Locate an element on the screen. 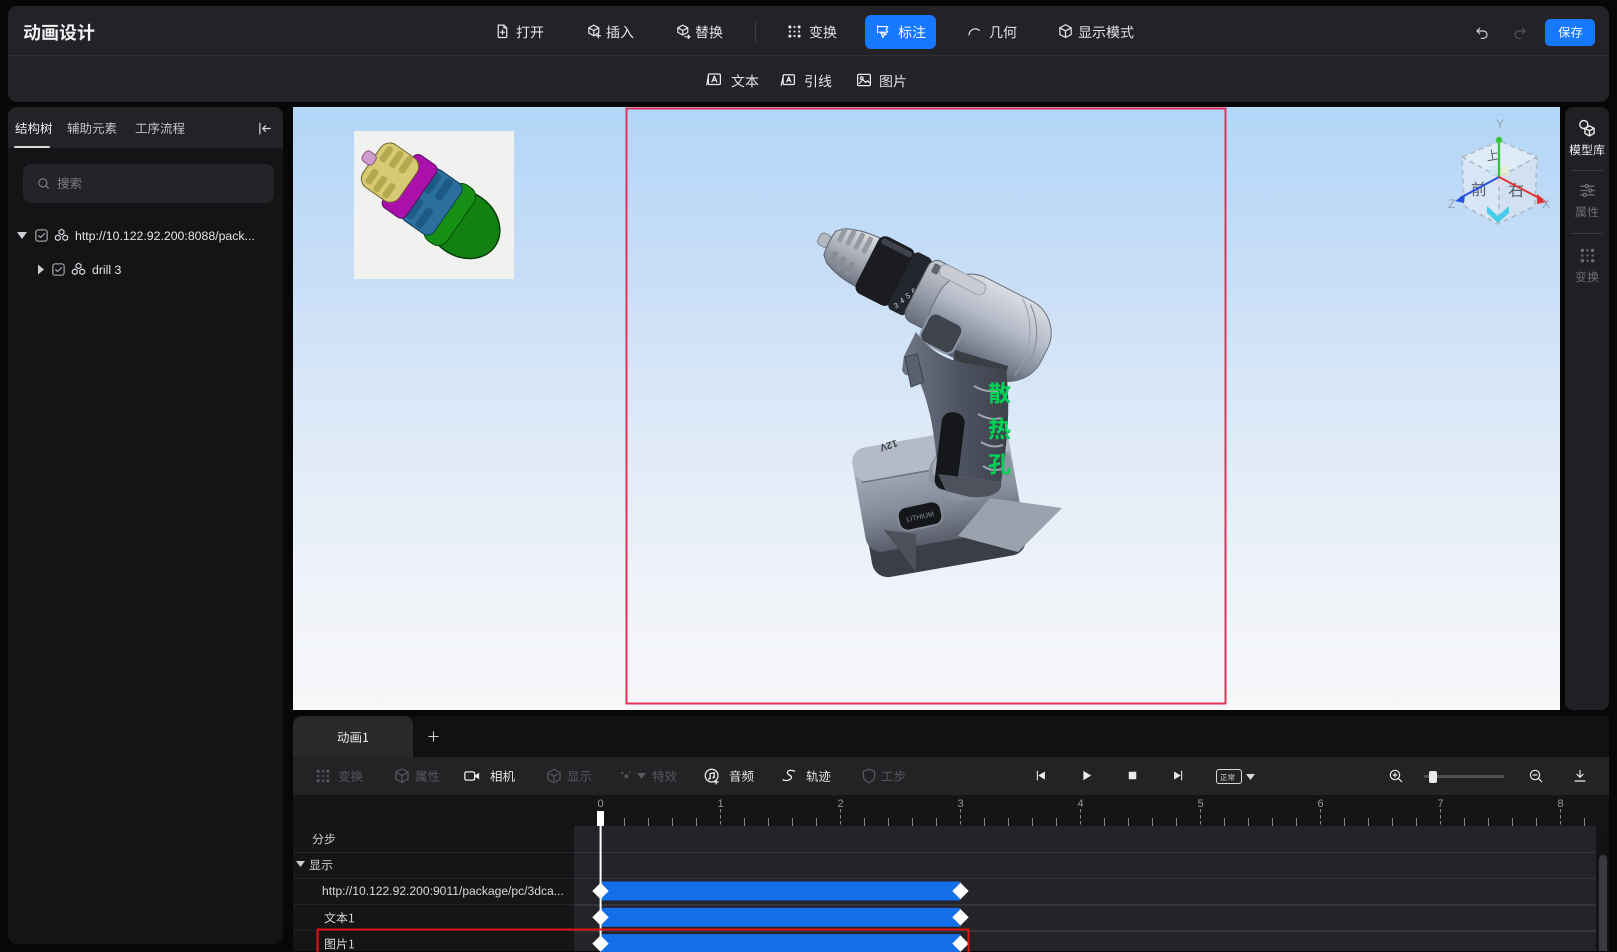  svg-text: X is located at coordinates (1546, 204).